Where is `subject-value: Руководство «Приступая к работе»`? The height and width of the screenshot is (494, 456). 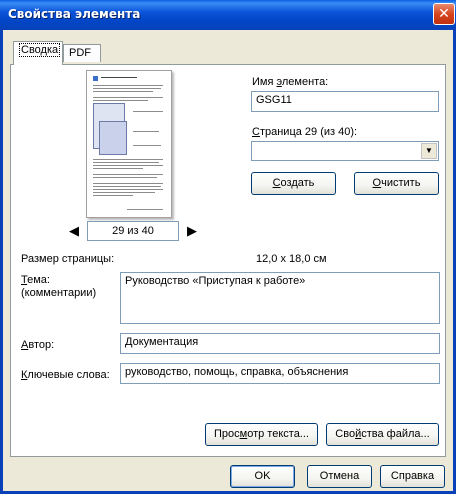 subject-value: Руководство «Приступая к работе» is located at coordinates (215, 281).